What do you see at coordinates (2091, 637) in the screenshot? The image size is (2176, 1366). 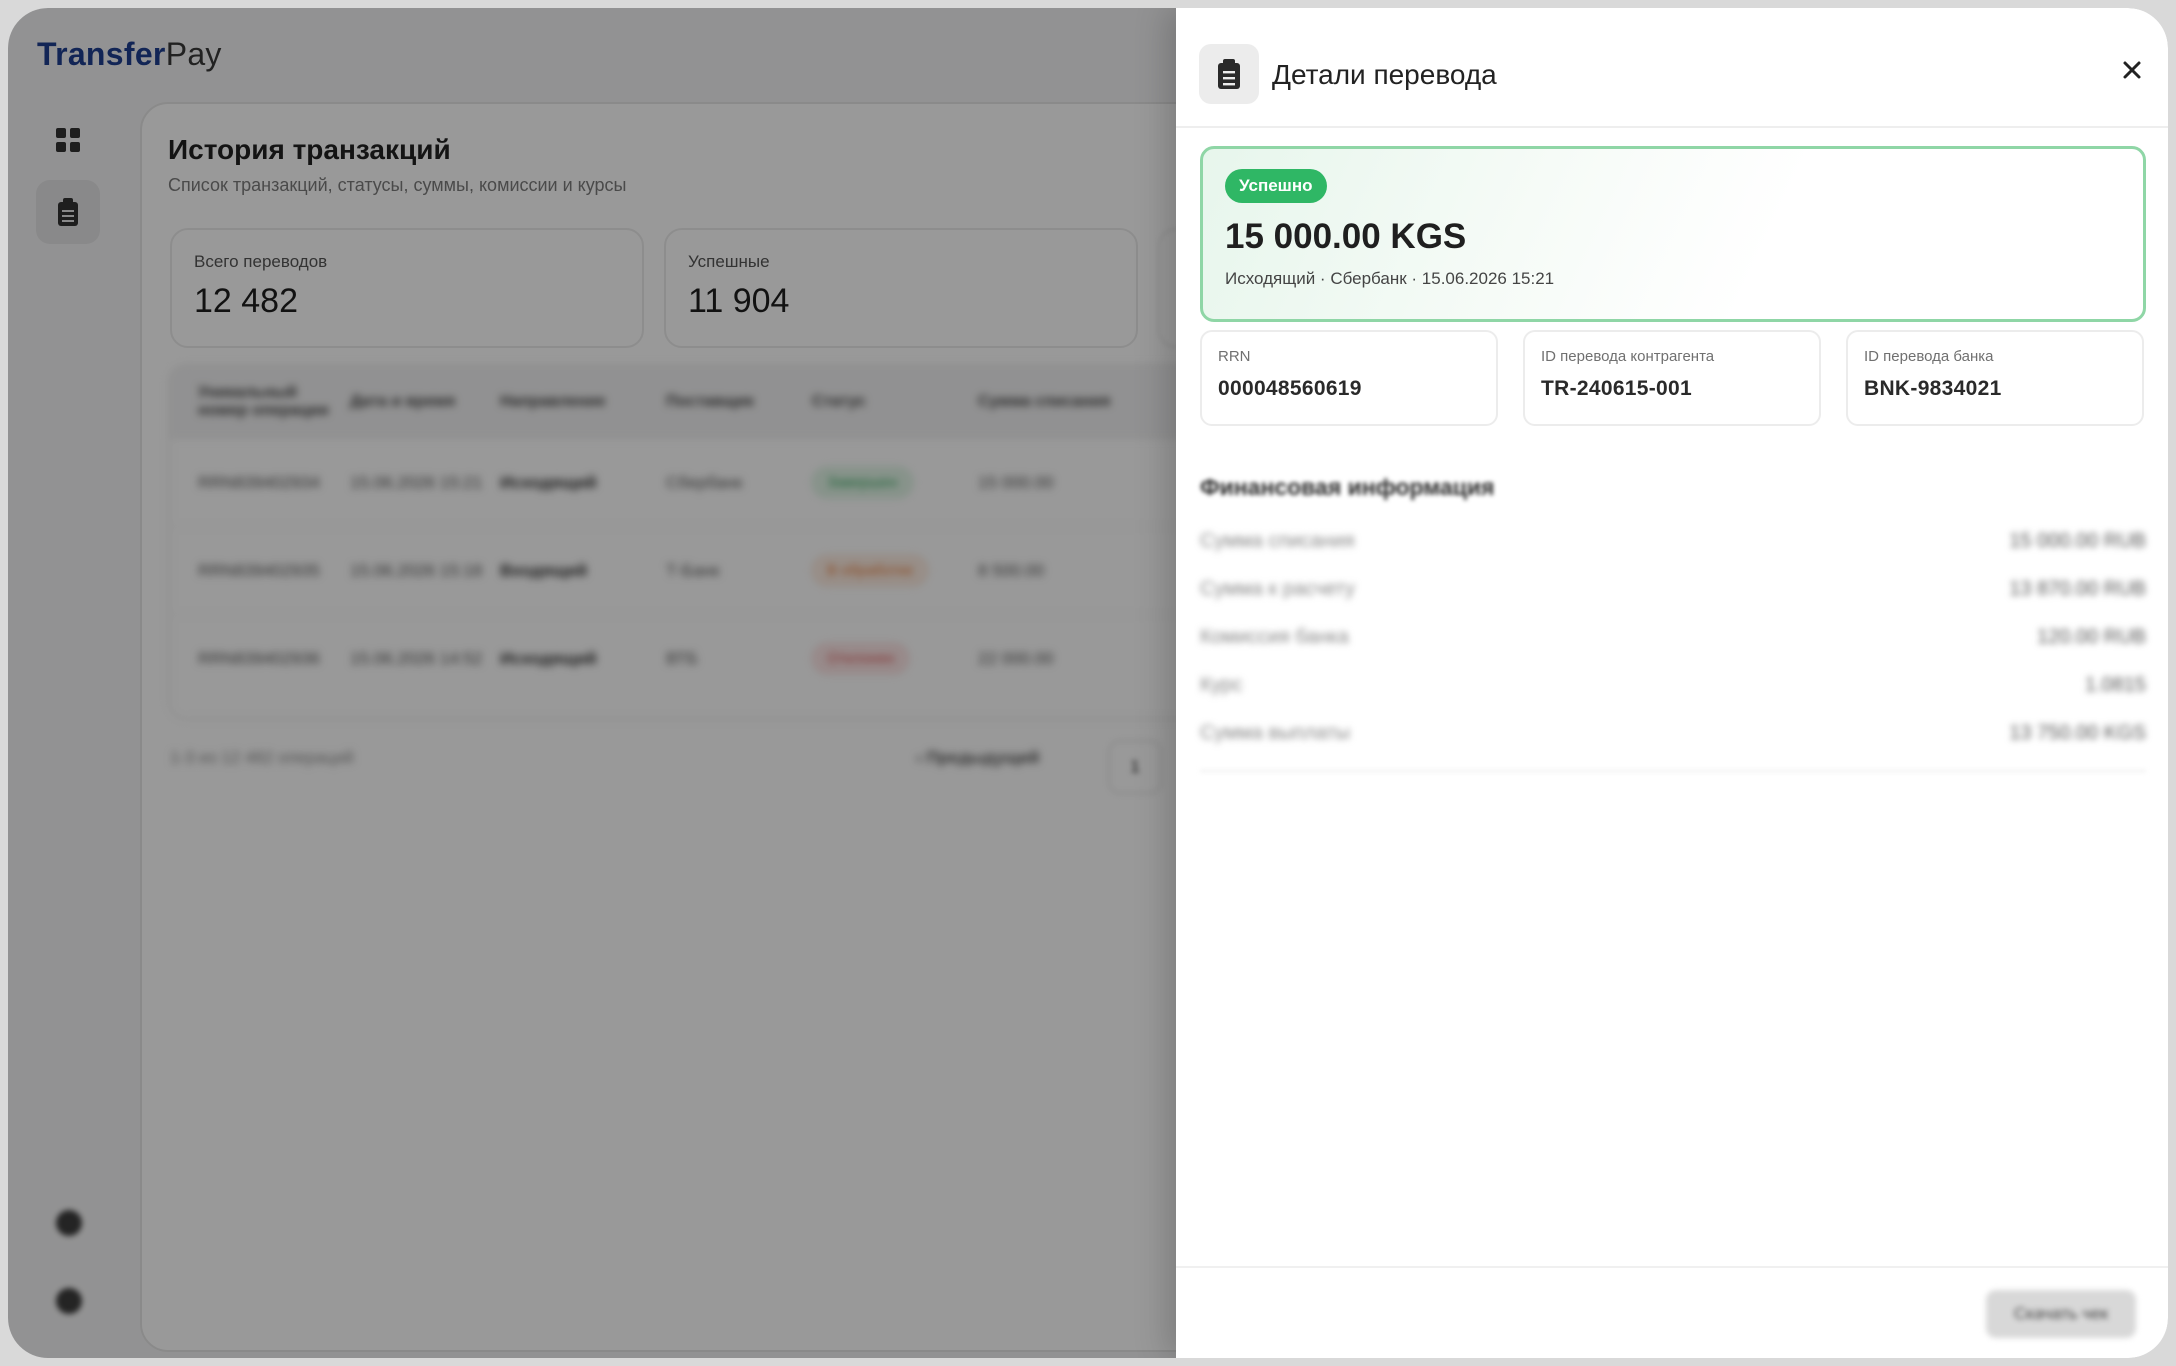 I see `finance-value: 120.00 RUB` at bounding box center [2091, 637].